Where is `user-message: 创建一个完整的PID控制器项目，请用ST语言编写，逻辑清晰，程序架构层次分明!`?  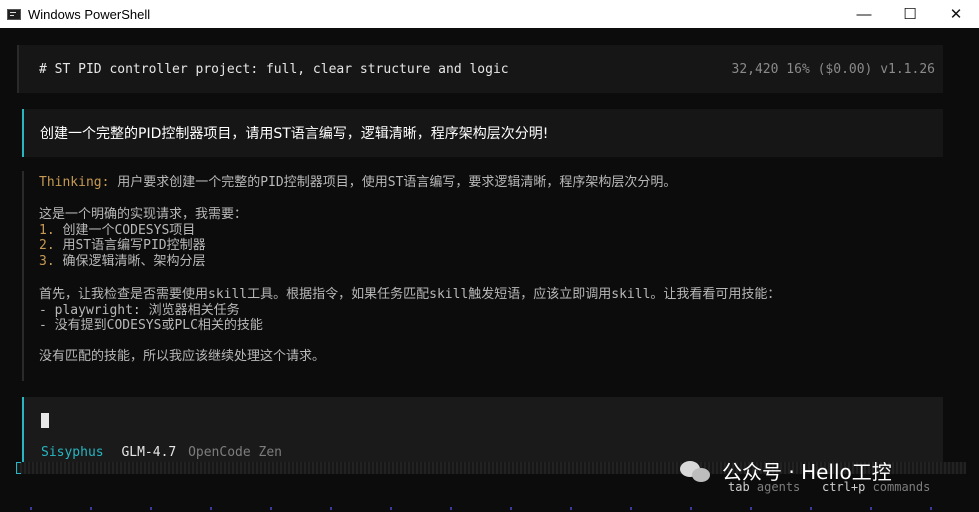
user-message: 创建一个完整的PID控制器项目，请用ST语言编写，逻辑清晰，程序架构层次分明! is located at coordinates (482, 133).